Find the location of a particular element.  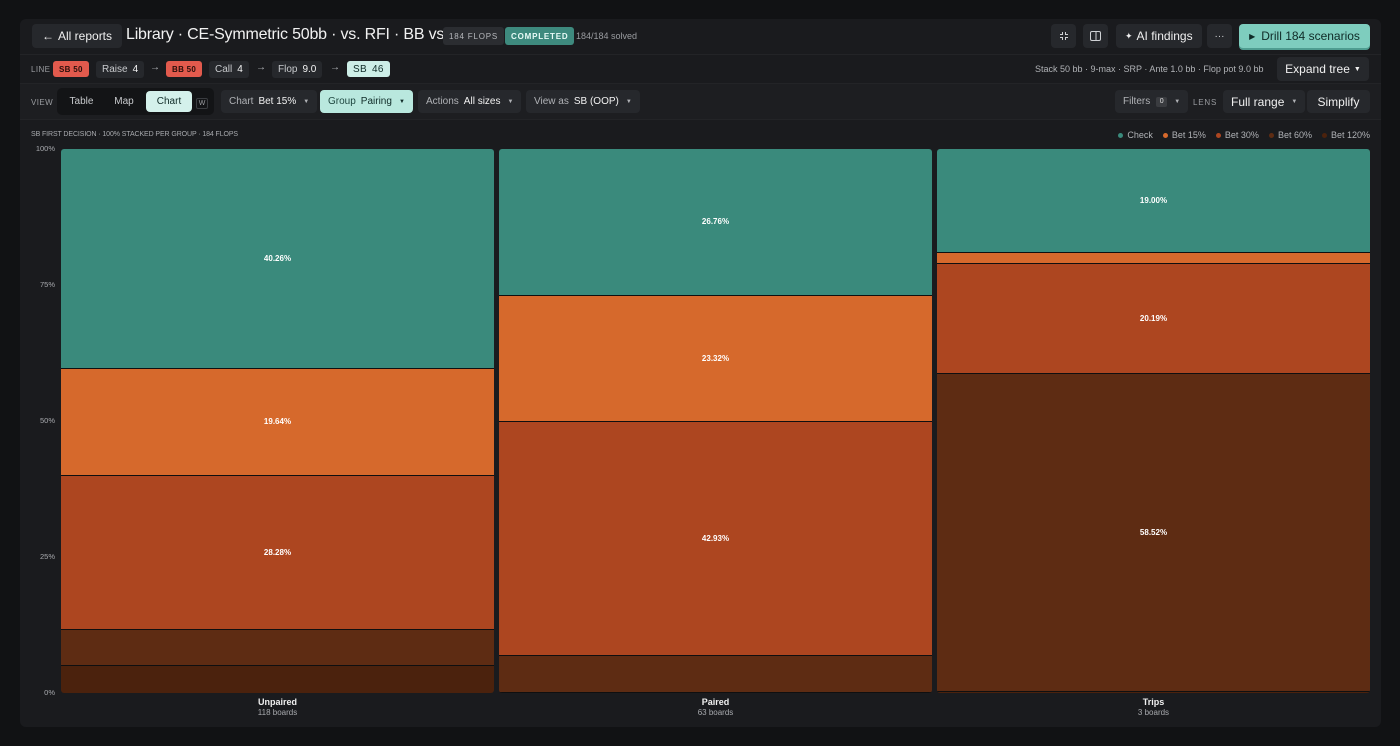

actions-select: Actions All sizes ▼ is located at coordinates (470, 101).